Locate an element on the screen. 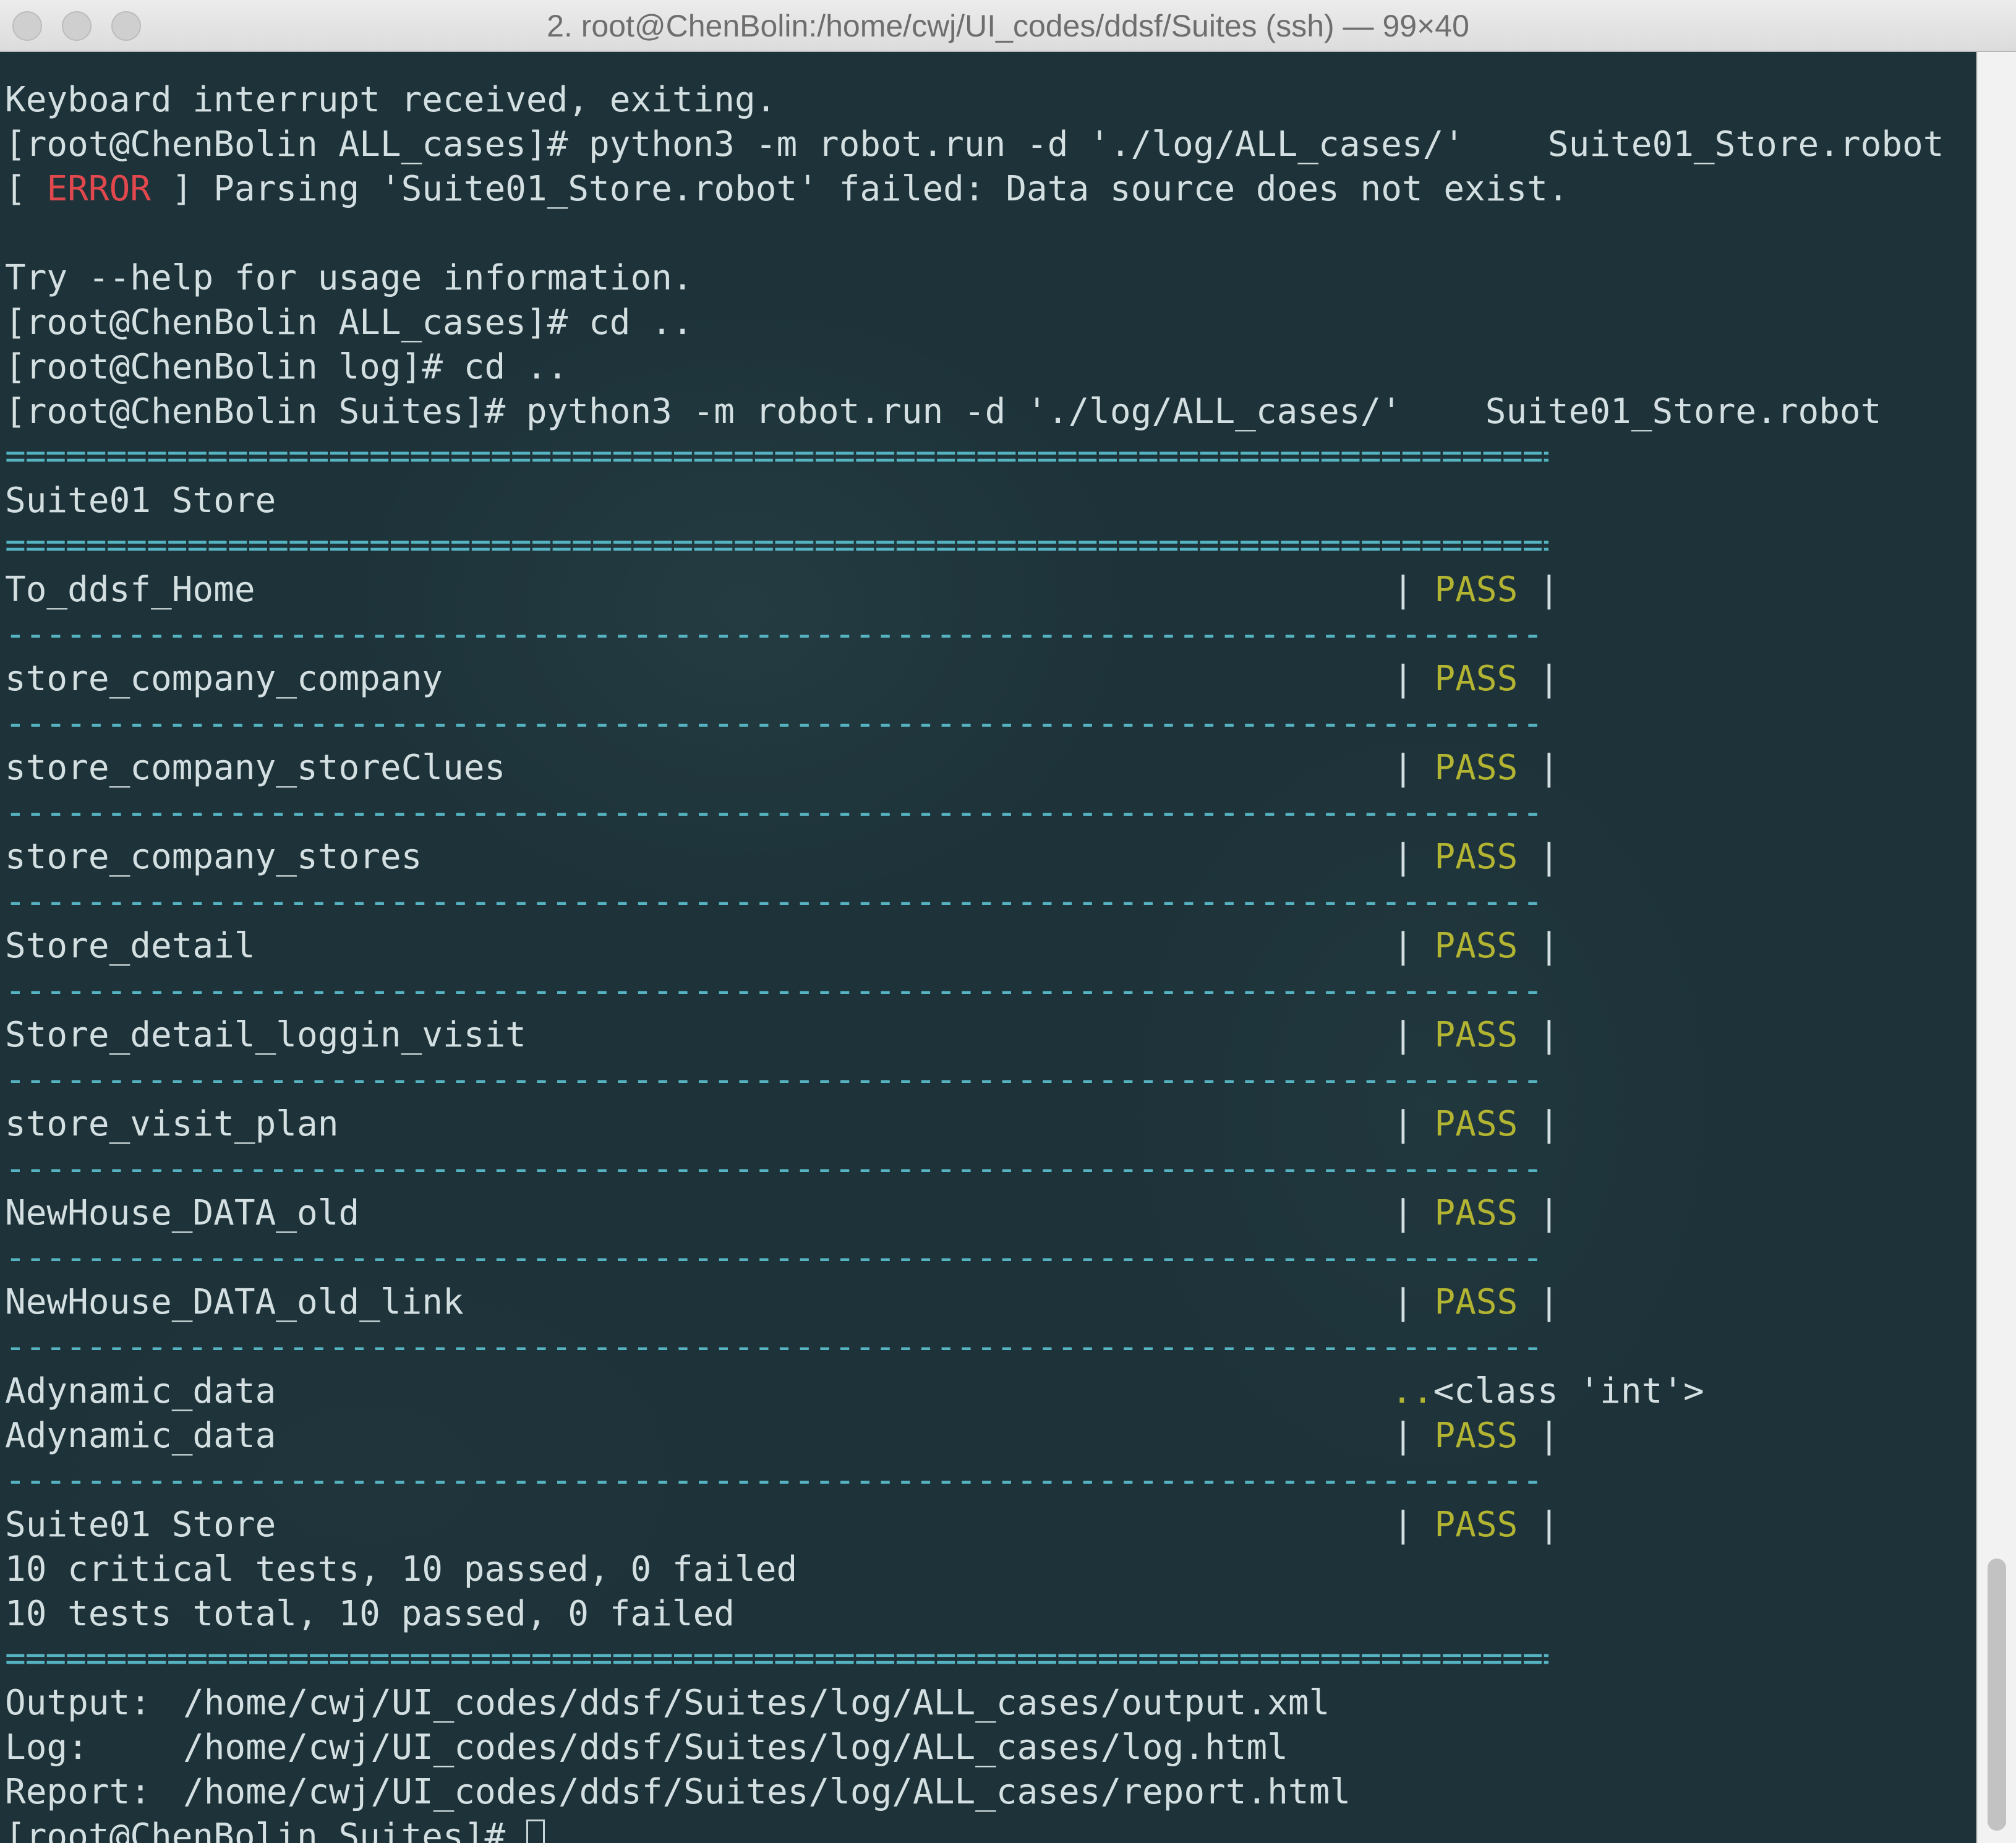  console-output-text: <class 'int'> is located at coordinates (1568, 1391).